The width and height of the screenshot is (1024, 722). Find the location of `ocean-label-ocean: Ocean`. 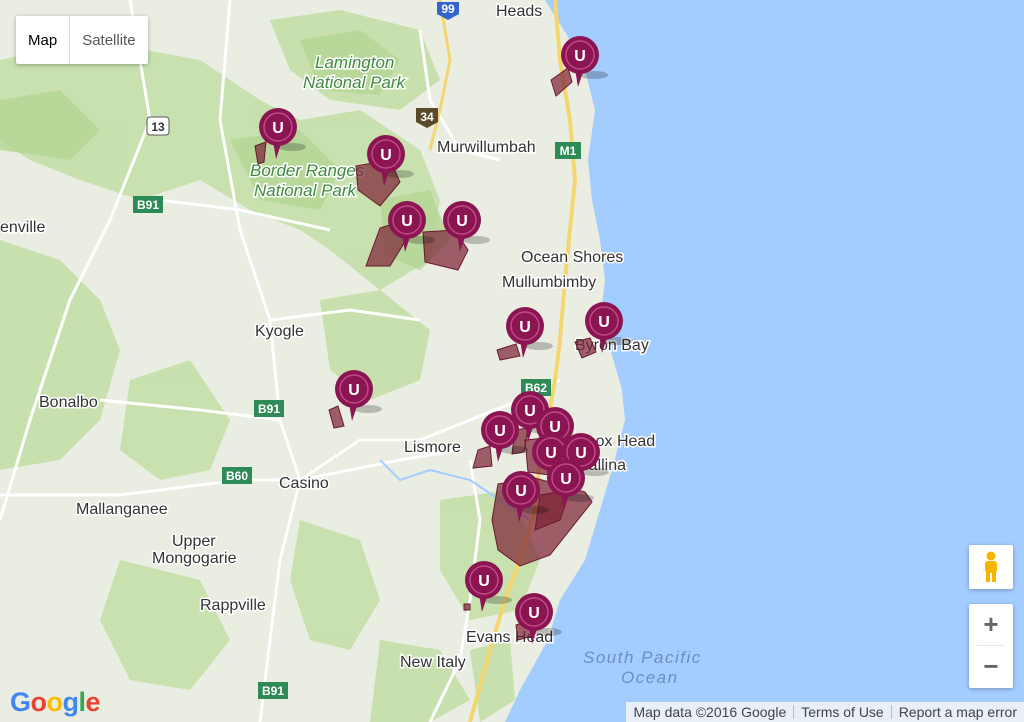

ocean-label-ocean: Ocean is located at coordinates (650, 677).